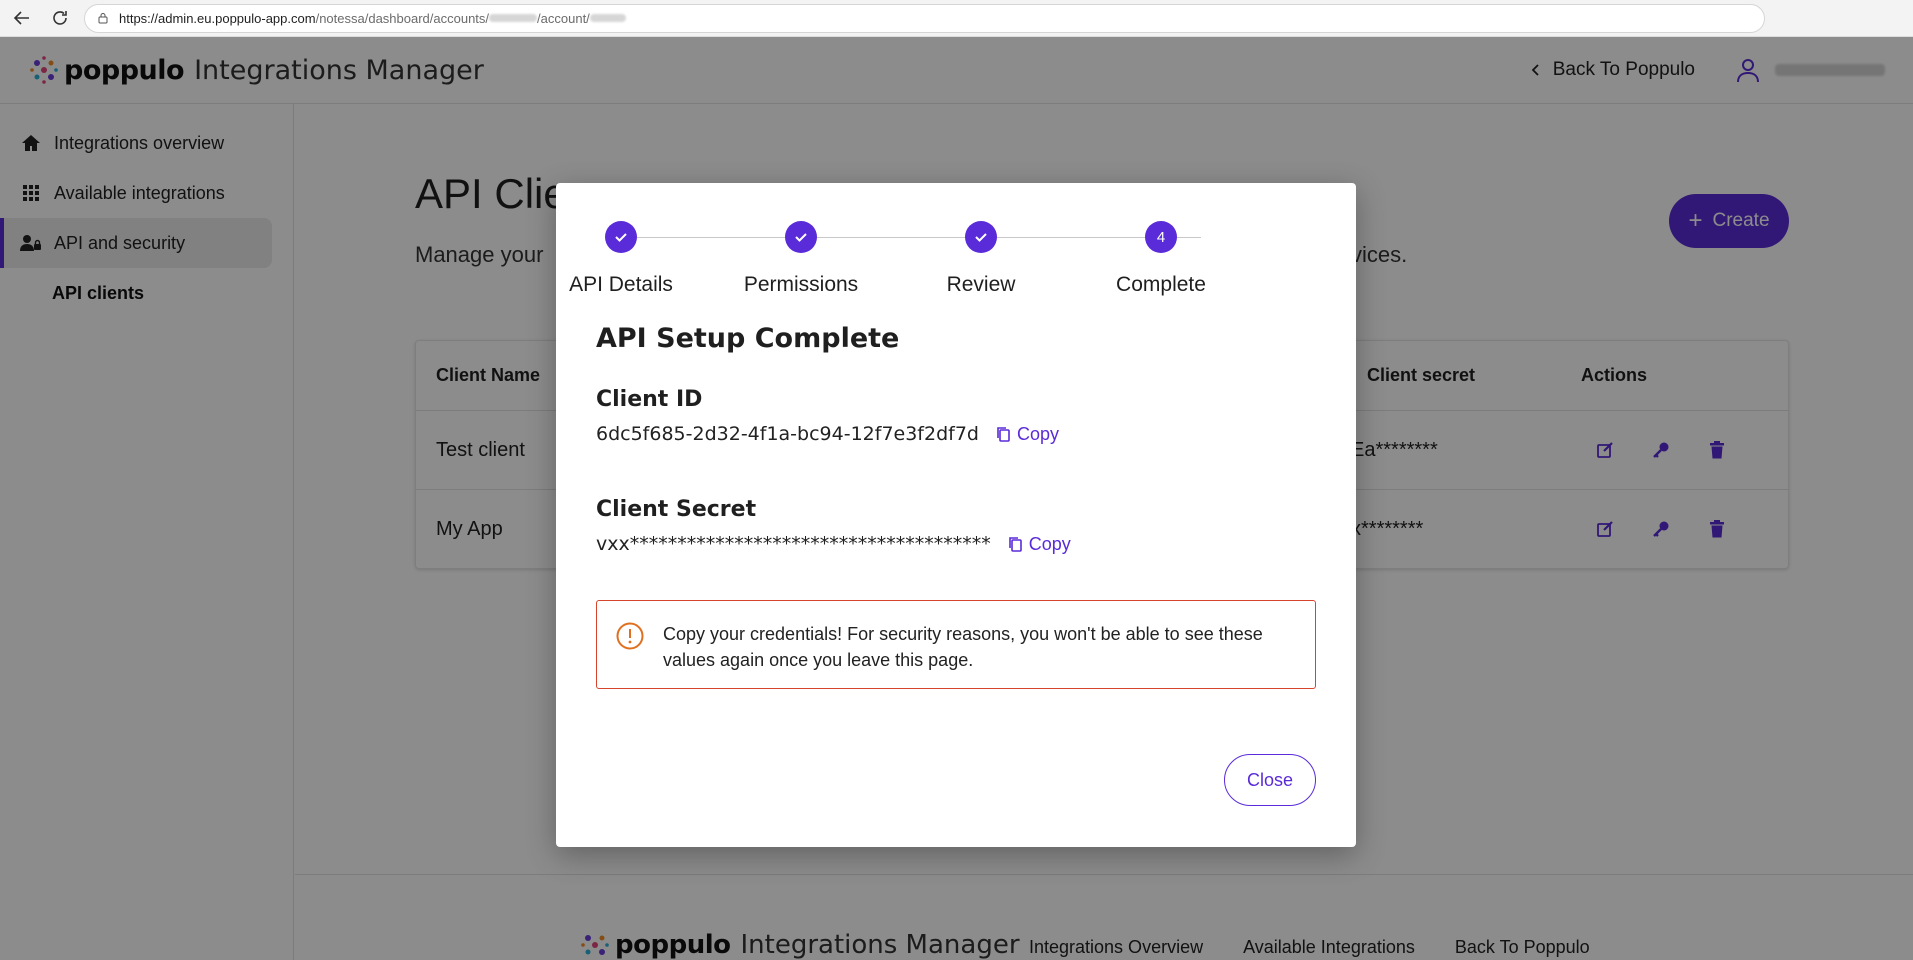 The image size is (1913, 960). I want to click on step-complete: 4 Complete, so click(1161, 259).